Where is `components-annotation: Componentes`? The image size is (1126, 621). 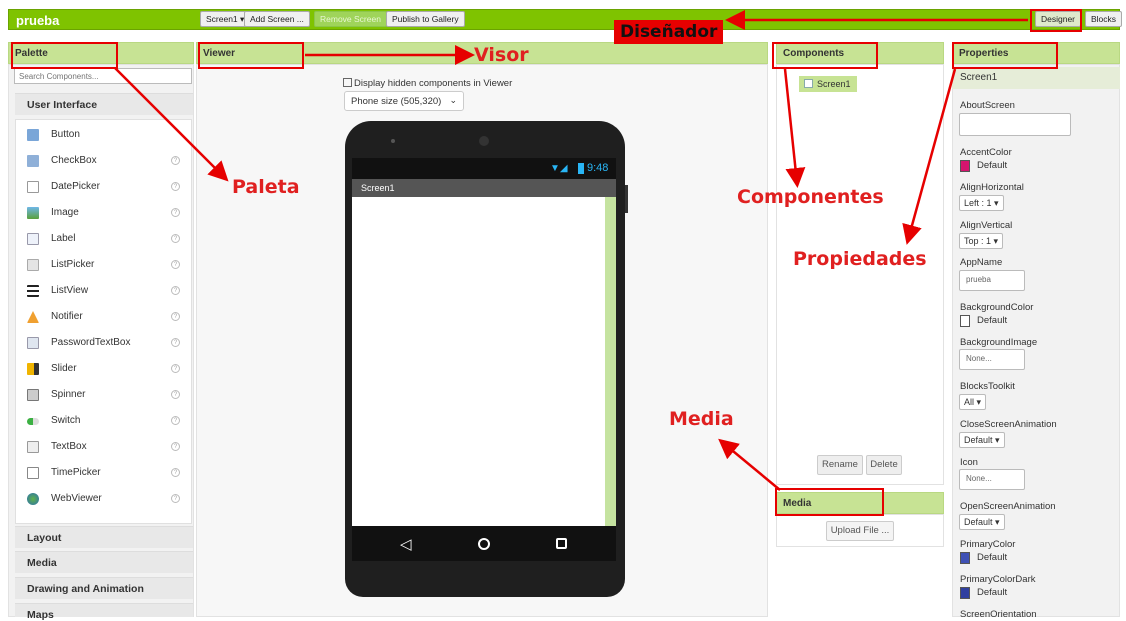 components-annotation: Componentes is located at coordinates (810, 197).